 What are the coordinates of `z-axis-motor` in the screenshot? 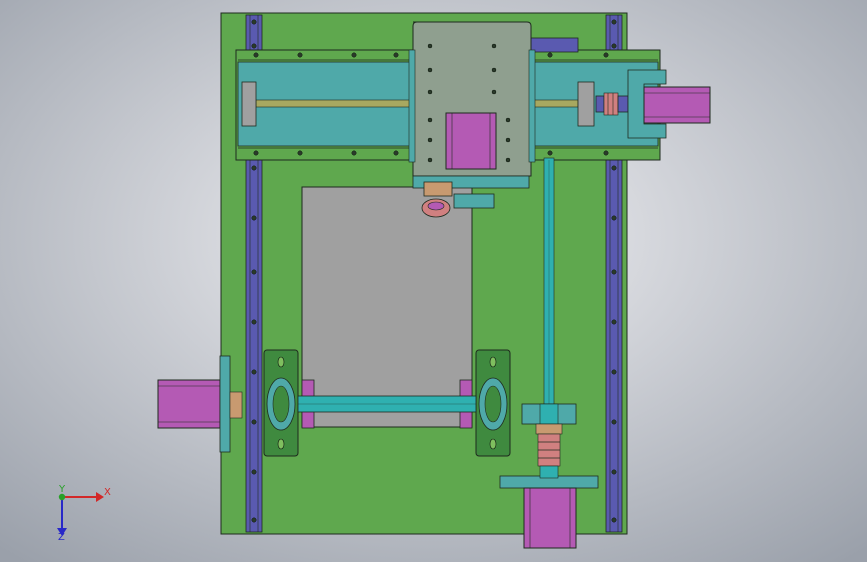 It's located at (471, 141).